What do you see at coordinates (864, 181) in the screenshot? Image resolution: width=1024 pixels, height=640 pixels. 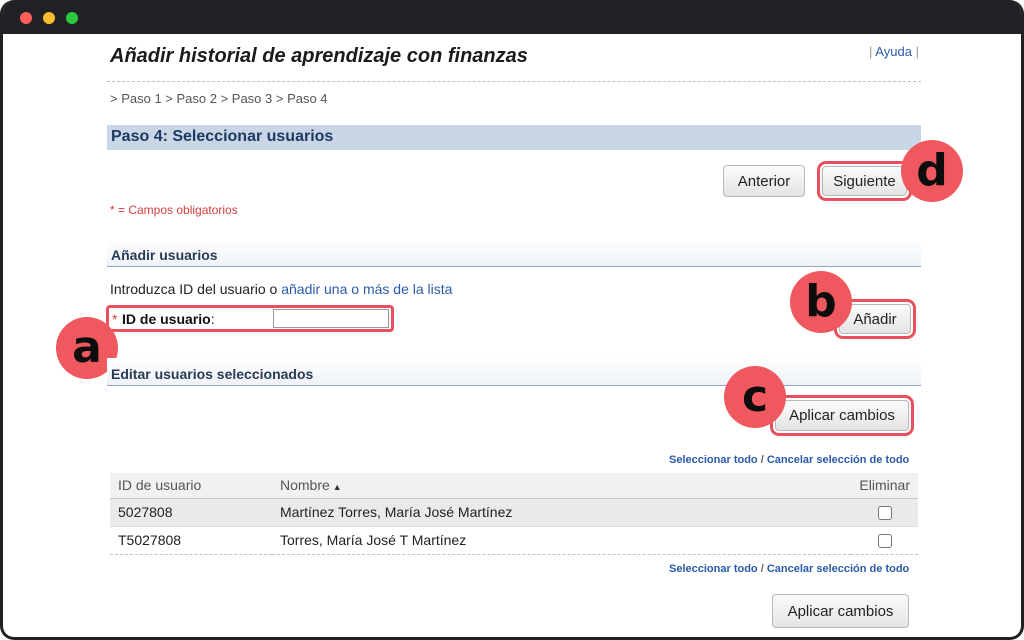 I see `next-button: Siguiente` at bounding box center [864, 181].